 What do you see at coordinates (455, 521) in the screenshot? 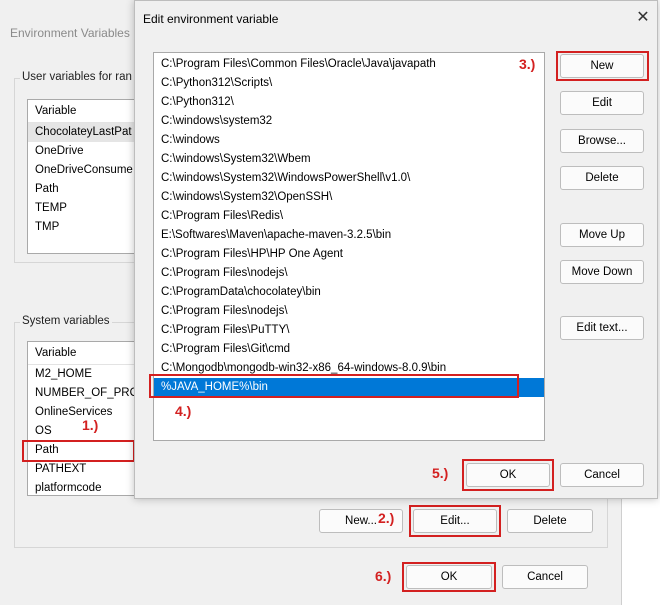
I see `callout-highlight-edit` at bounding box center [455, 521].